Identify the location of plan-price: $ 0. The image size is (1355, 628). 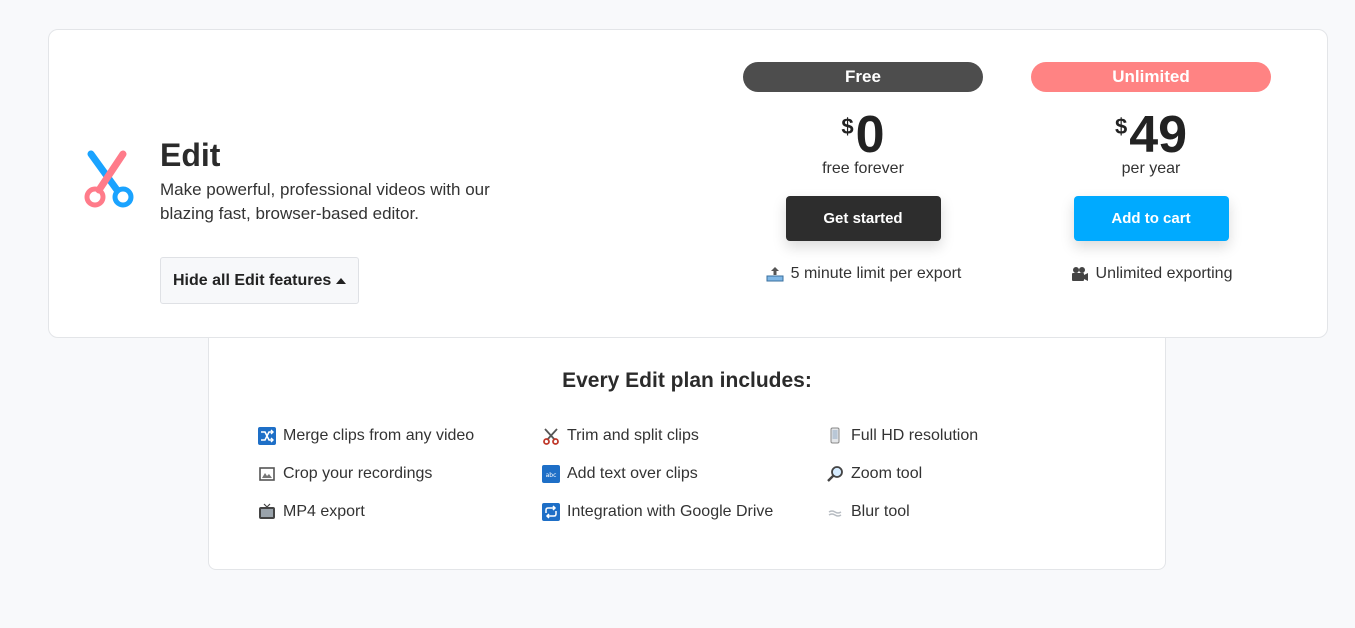
(863, 135).